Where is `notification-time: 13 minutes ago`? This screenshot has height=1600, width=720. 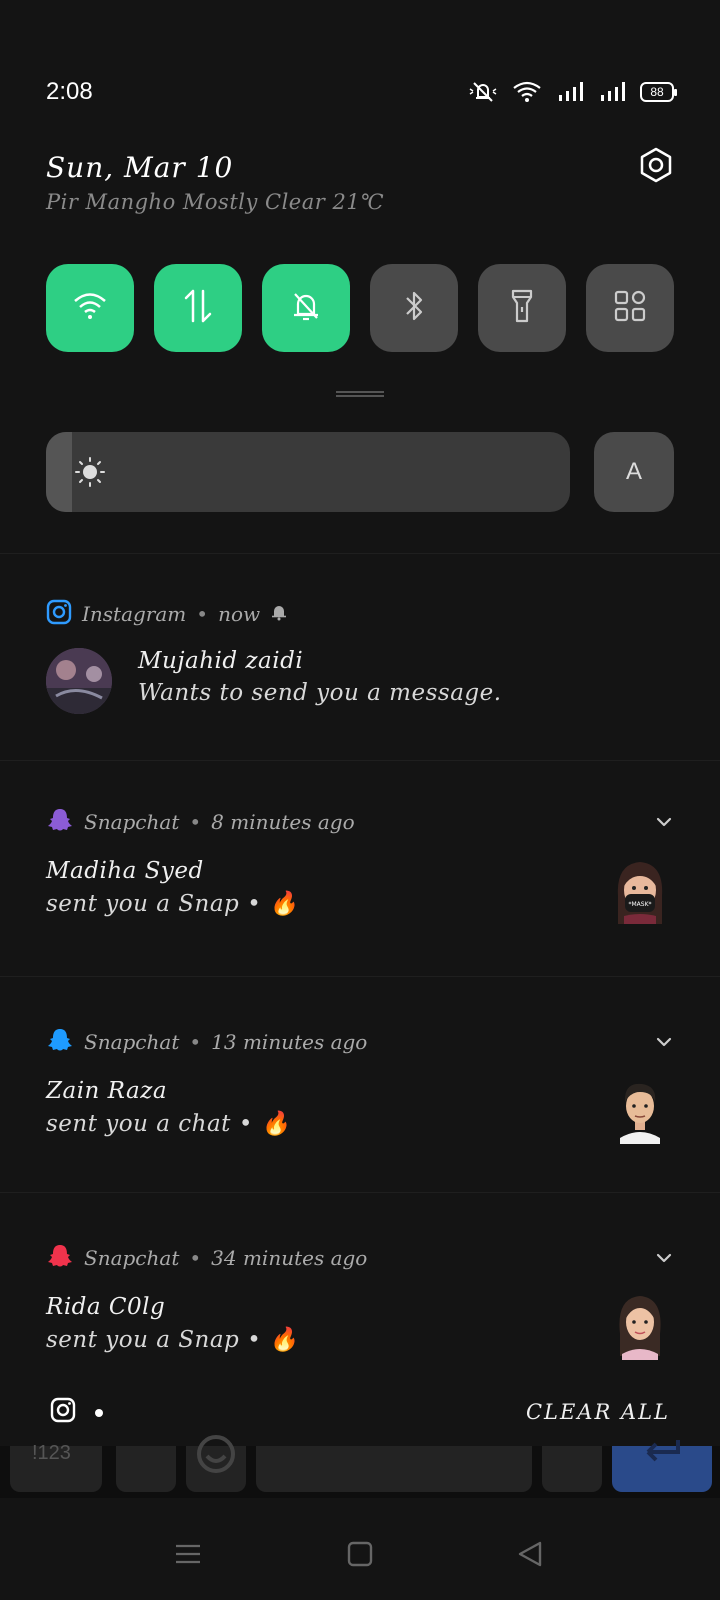 notification-time: 13 minutes ago is located at coordinates (289, 1042).